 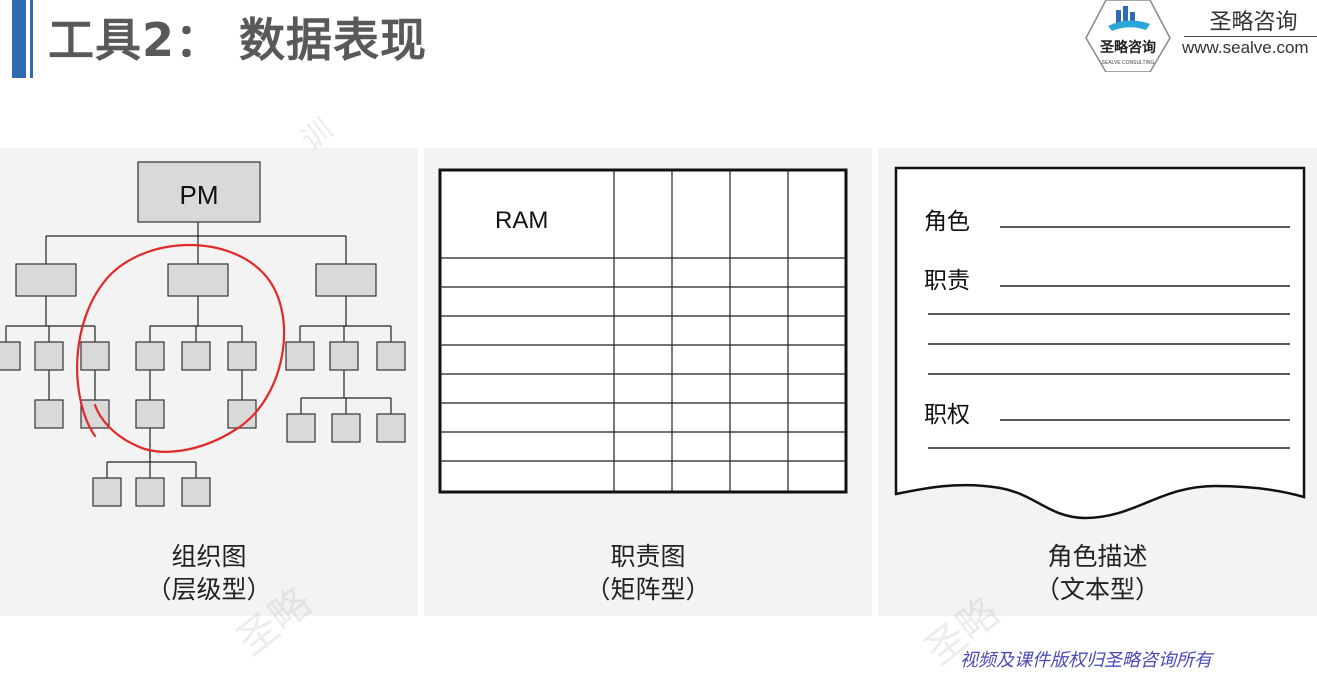 I want to click on ram-caption-line2: （矩阵型）, so click(x=648, y=589).